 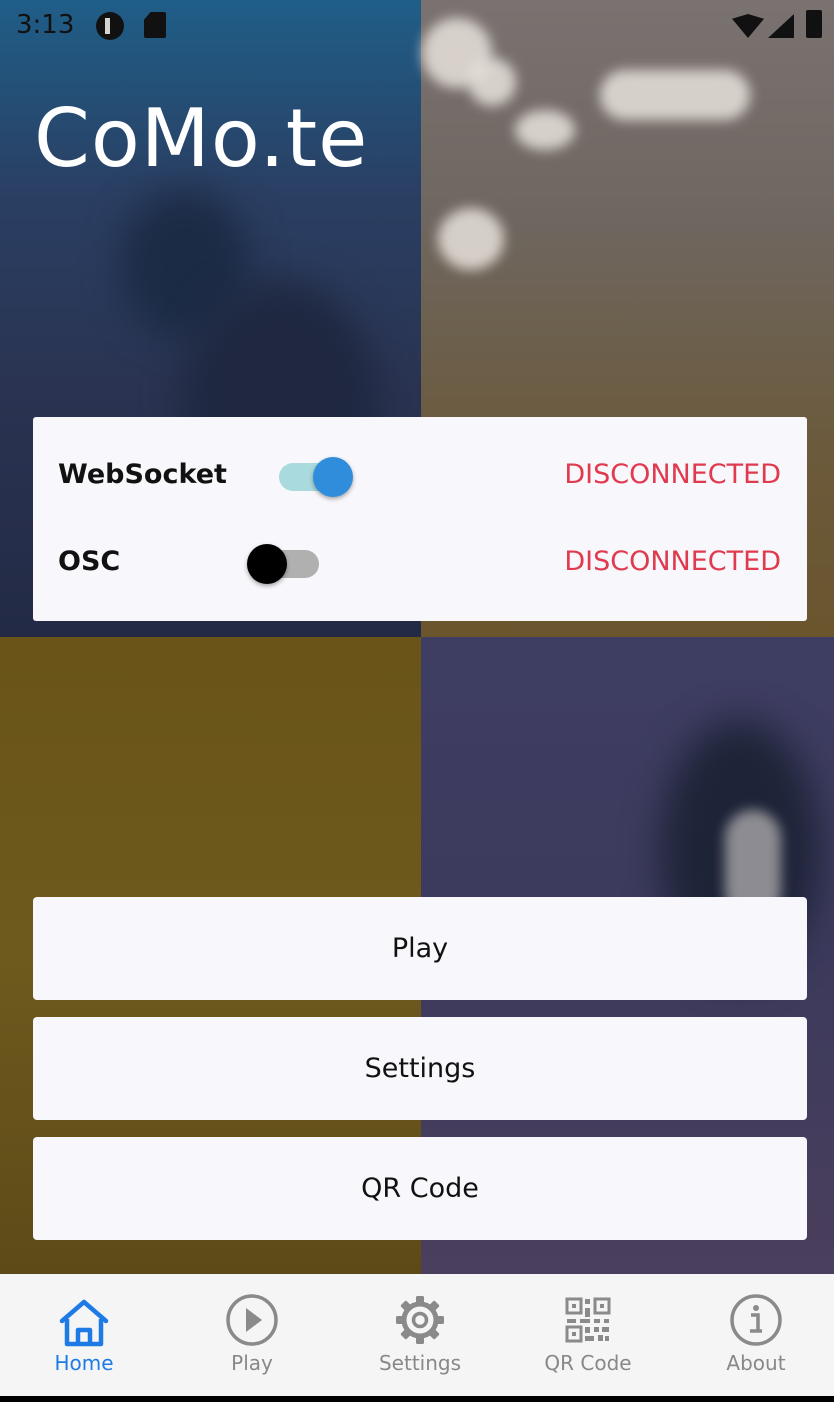 I want to click on nav-item-about: About, so click(x=753, y=1335).